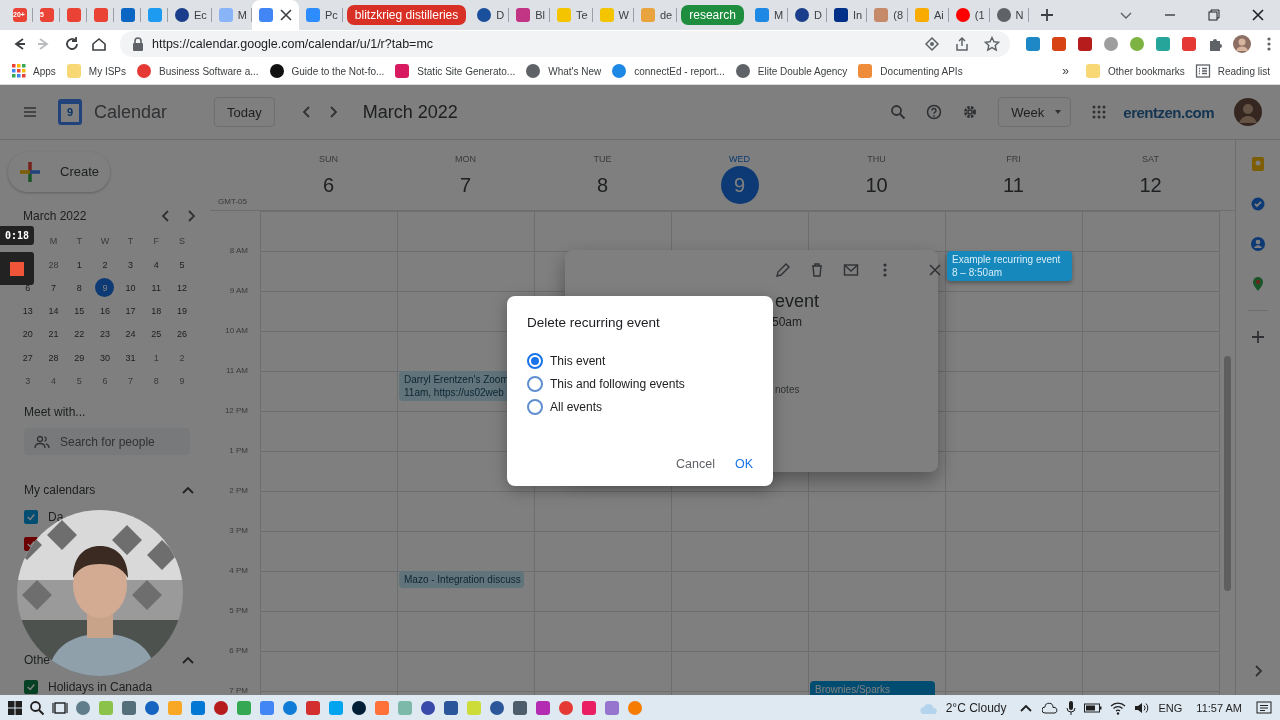  I want to click on reading-list: Reading list, so click(1232, 71).